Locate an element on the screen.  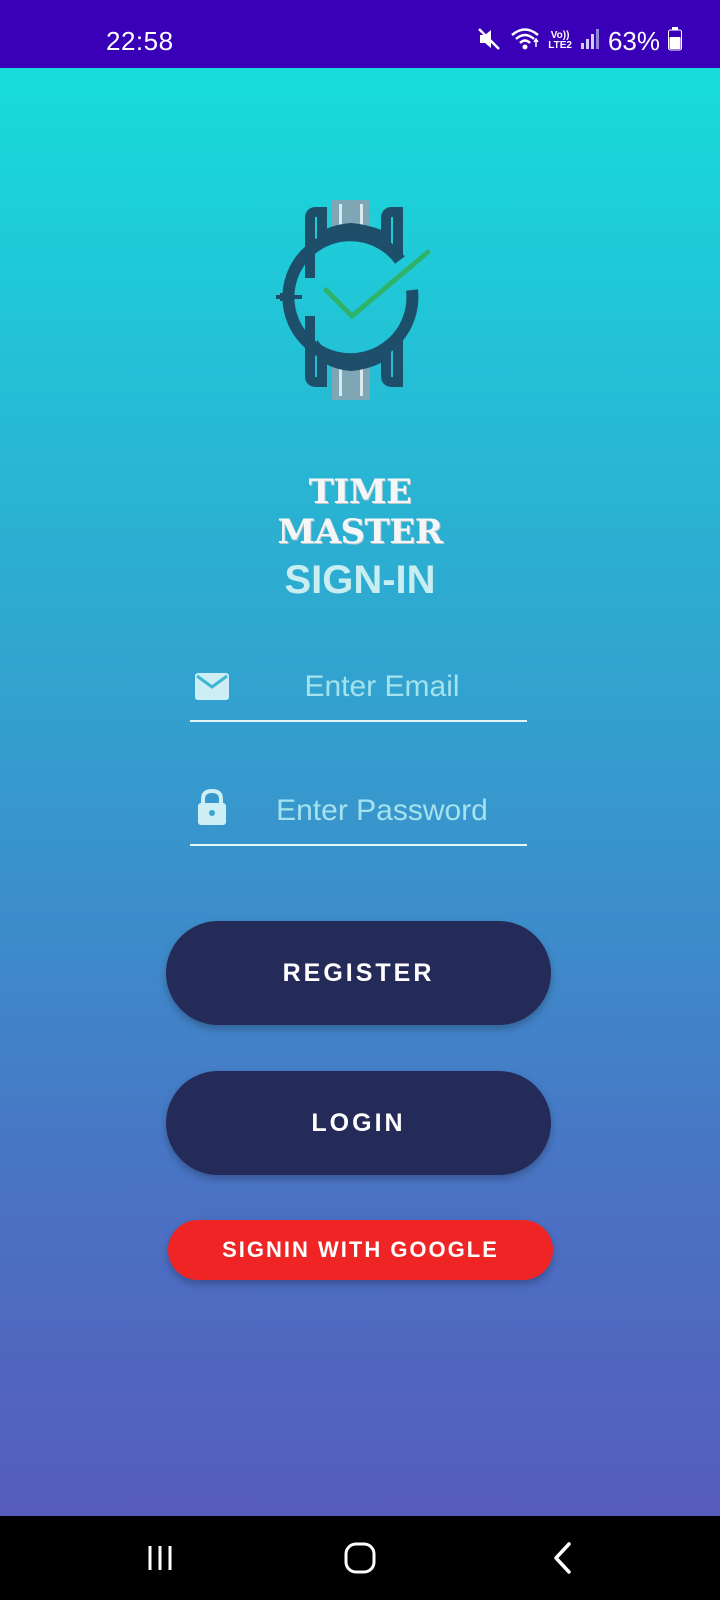
mute-icon is located at coordinates (489, 41).